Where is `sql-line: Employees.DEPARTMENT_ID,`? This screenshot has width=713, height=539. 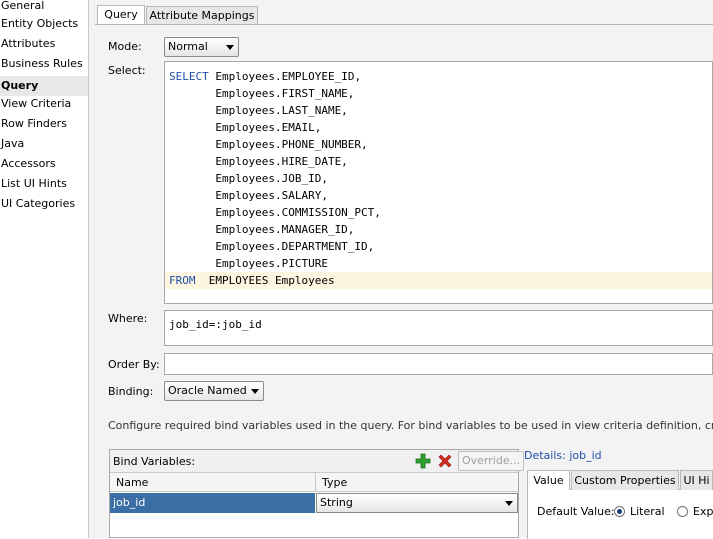 sql-line: Employees.DEPARTMENT_ID, is located at coordinates (271, 246).